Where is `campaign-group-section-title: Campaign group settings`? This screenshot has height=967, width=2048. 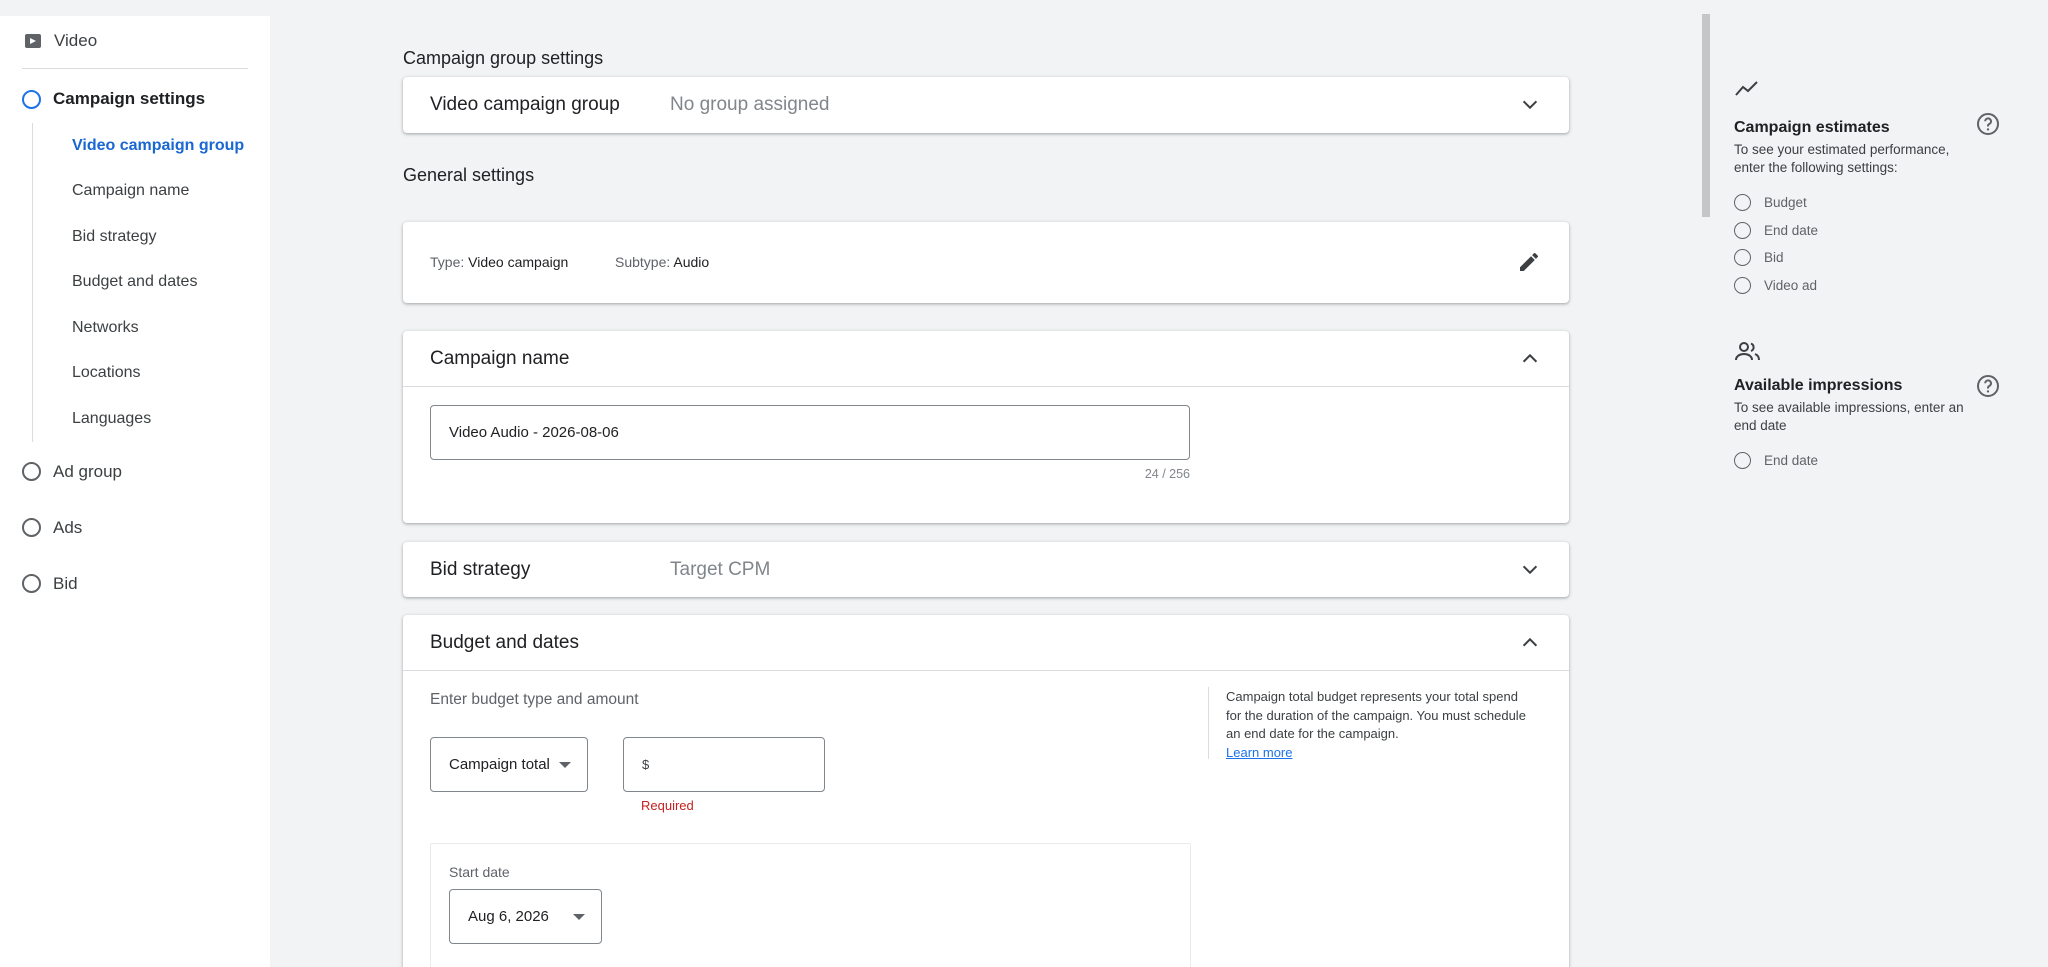
campaign-group-section-title: Campaign group settings is located at coordinates (503, 58).